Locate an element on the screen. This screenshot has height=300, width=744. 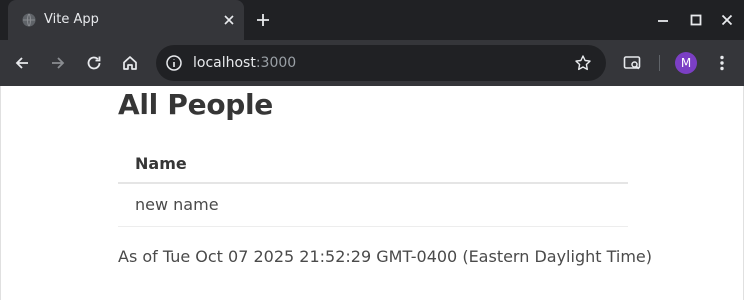
home-icon is located at coordinates (130, 63).